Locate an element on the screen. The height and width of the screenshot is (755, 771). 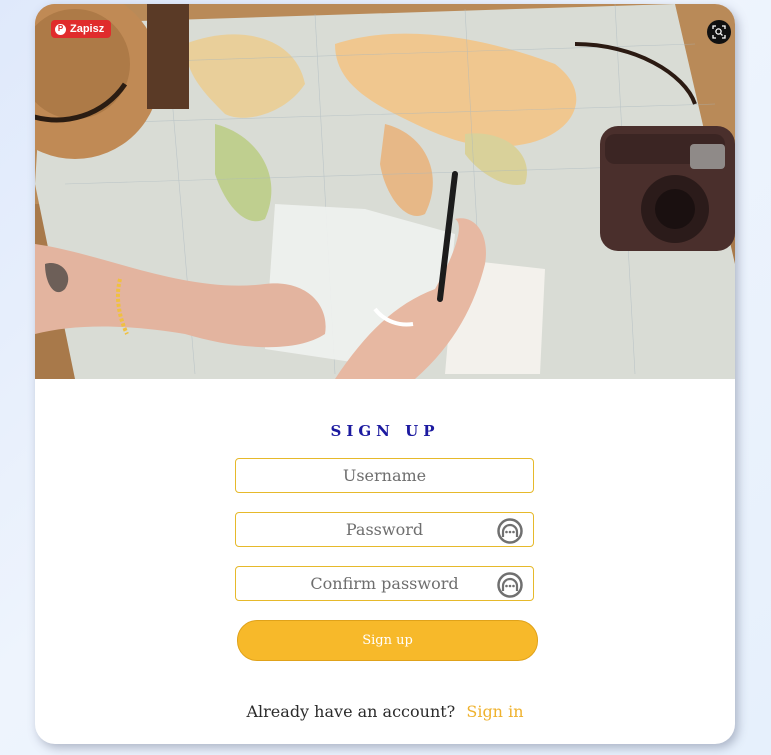
password-input is located at coordinates (384, 529).